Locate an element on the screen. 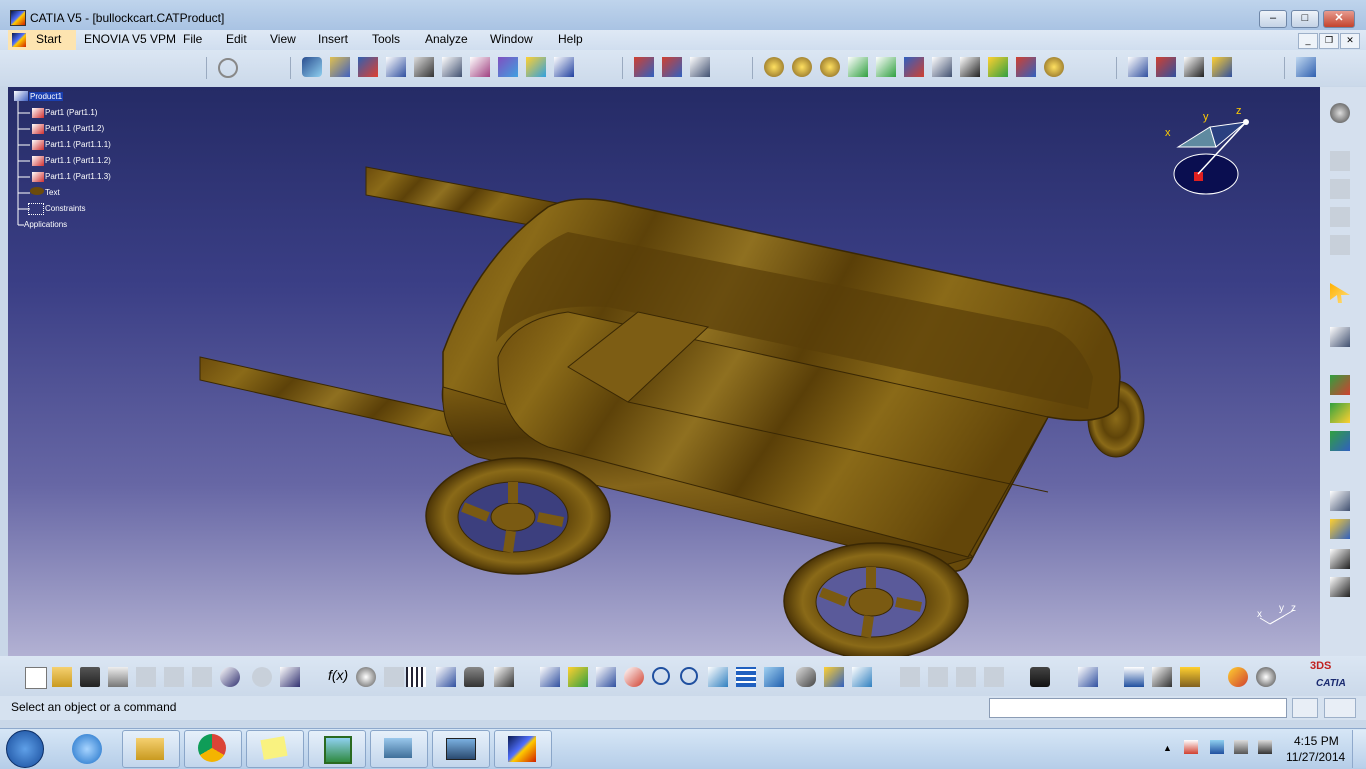  generate-numbering-icon is located at coordinates (452, 67).